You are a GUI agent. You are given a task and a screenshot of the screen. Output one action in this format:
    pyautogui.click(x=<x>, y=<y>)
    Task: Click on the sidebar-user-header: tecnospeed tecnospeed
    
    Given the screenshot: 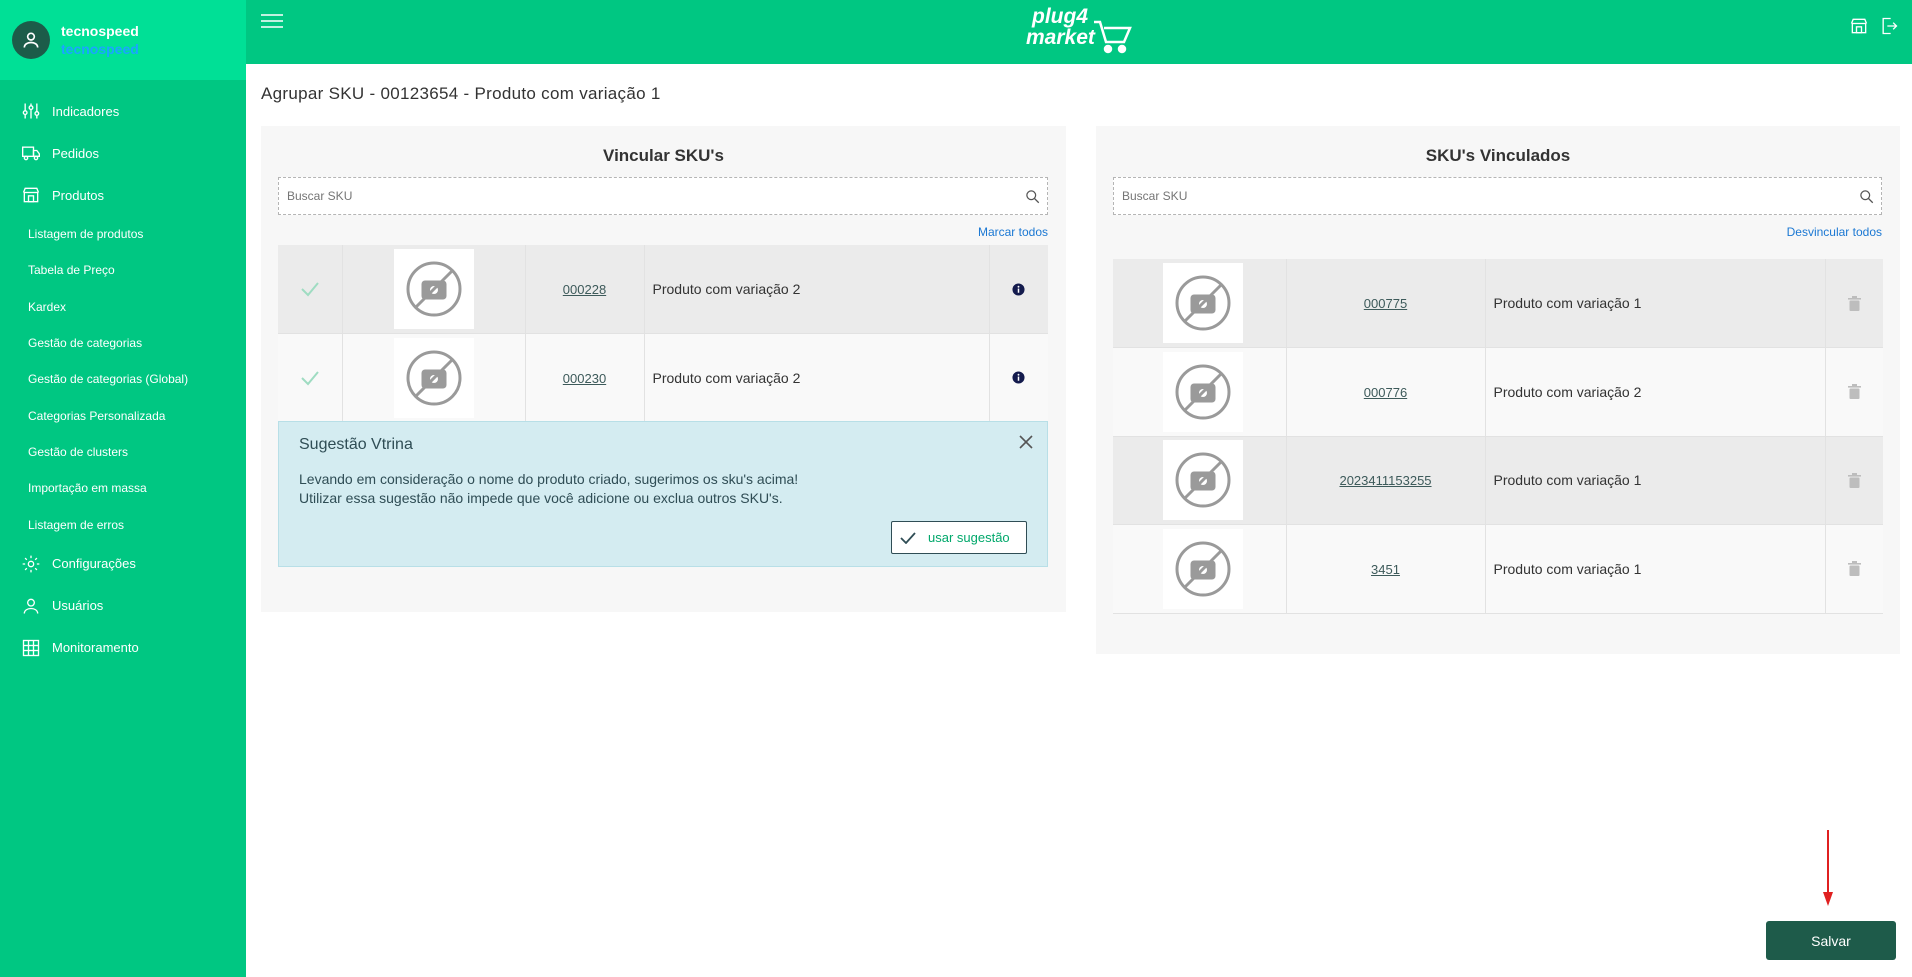 What is the action you would take?
    pyautogui.click(x=123, y=40)
    